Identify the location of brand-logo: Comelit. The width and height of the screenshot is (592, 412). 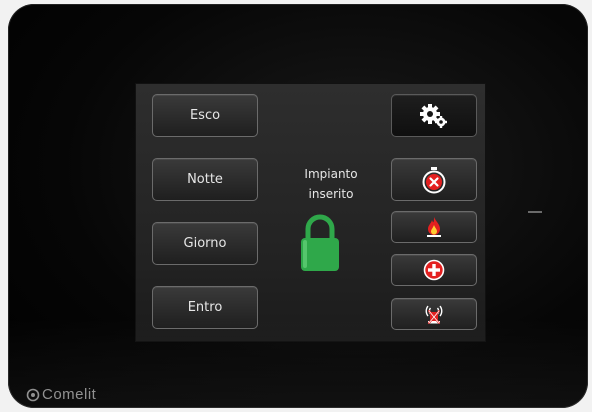
(61, 394).